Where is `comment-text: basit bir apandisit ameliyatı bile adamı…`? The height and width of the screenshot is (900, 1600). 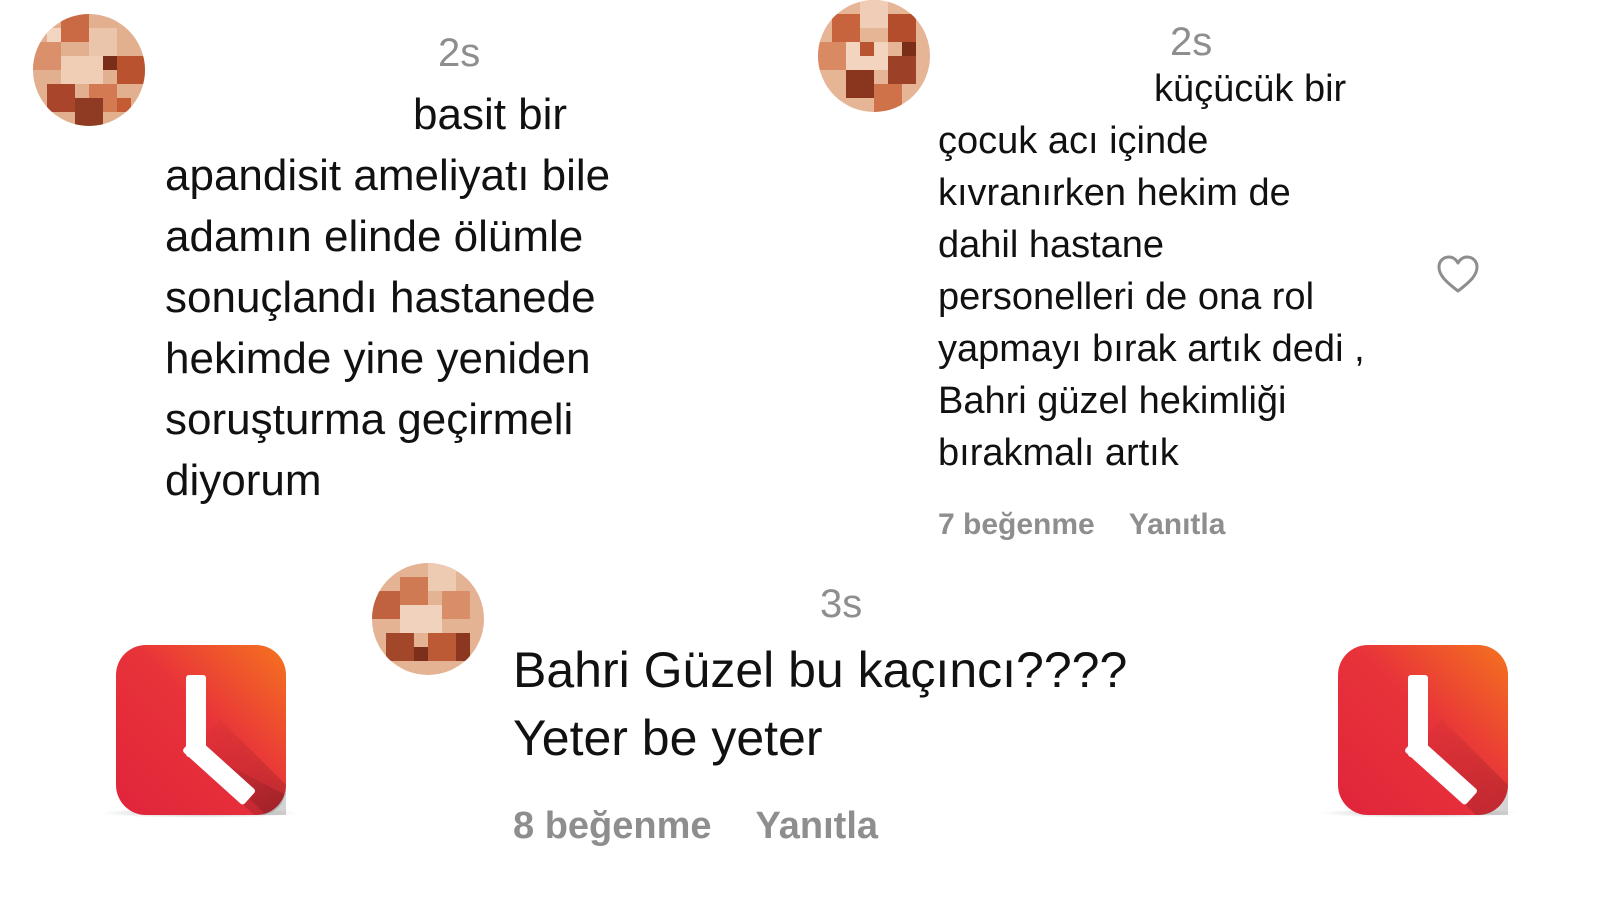
comment-text: basit bir apandisit ameliyatı bile adamı… is located at coordinates (388, 297).